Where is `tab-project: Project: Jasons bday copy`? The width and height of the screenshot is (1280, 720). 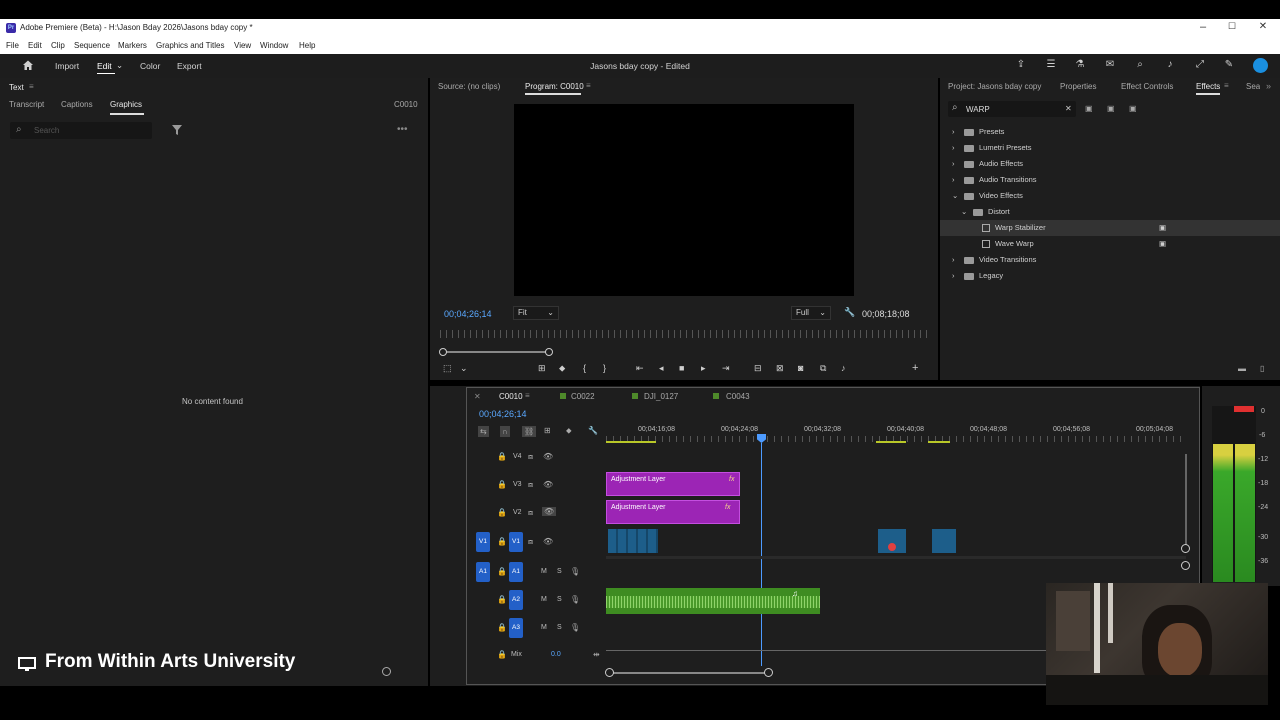 tab-project: Project: Jasons bday copy is located at coordinates (994, 86).